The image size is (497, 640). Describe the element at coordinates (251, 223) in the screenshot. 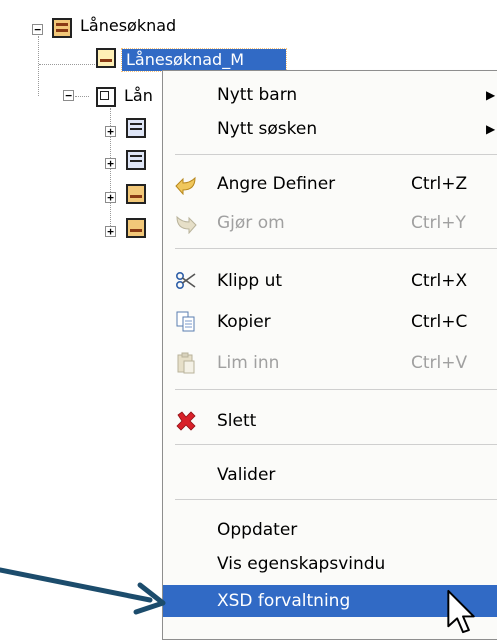

I see `menu-item-label: Gjør om` at that location.